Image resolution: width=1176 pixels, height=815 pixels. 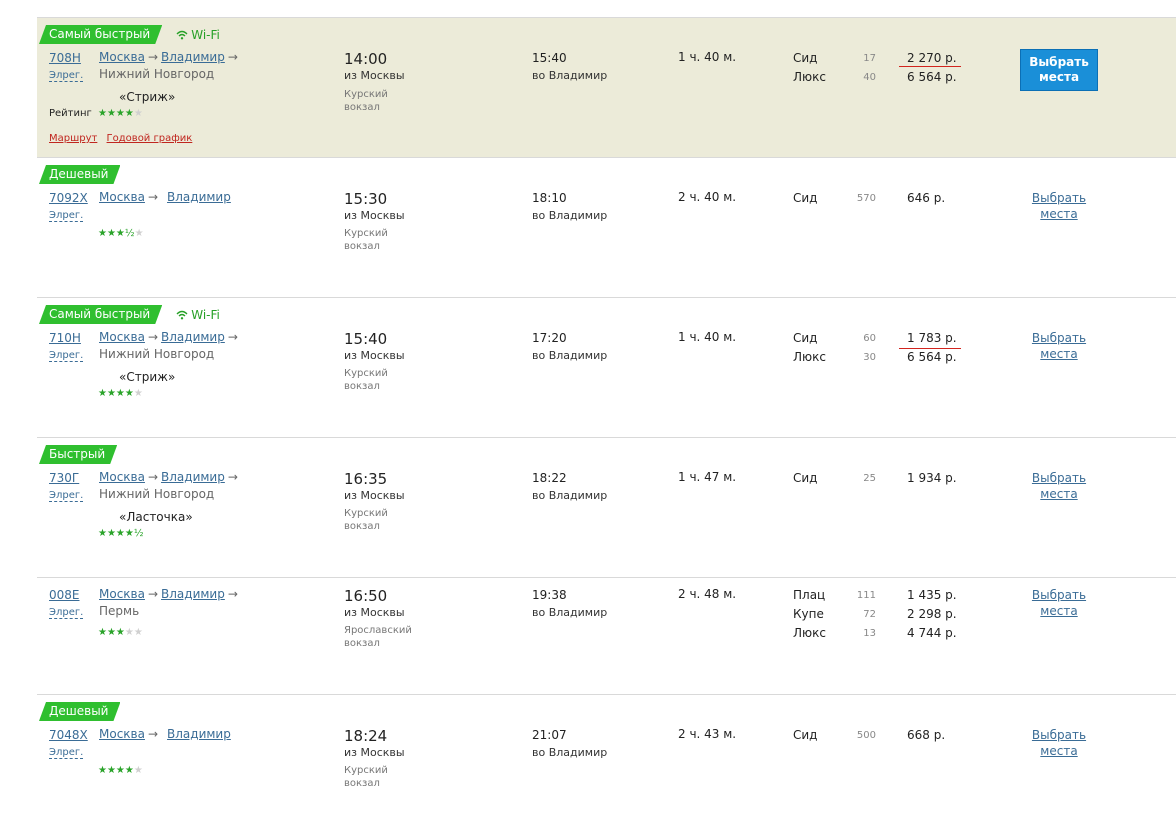 I want to click on seats-count: 72, so click(x=869, y=614).